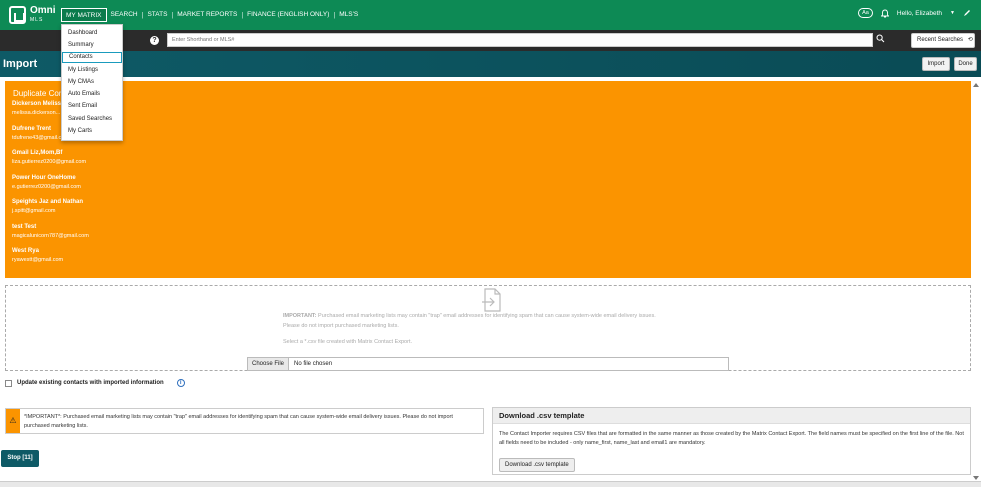  Describe the element at coordinates (157, 15) in the screenshot. I see `nav-stats: STATS` at that location.